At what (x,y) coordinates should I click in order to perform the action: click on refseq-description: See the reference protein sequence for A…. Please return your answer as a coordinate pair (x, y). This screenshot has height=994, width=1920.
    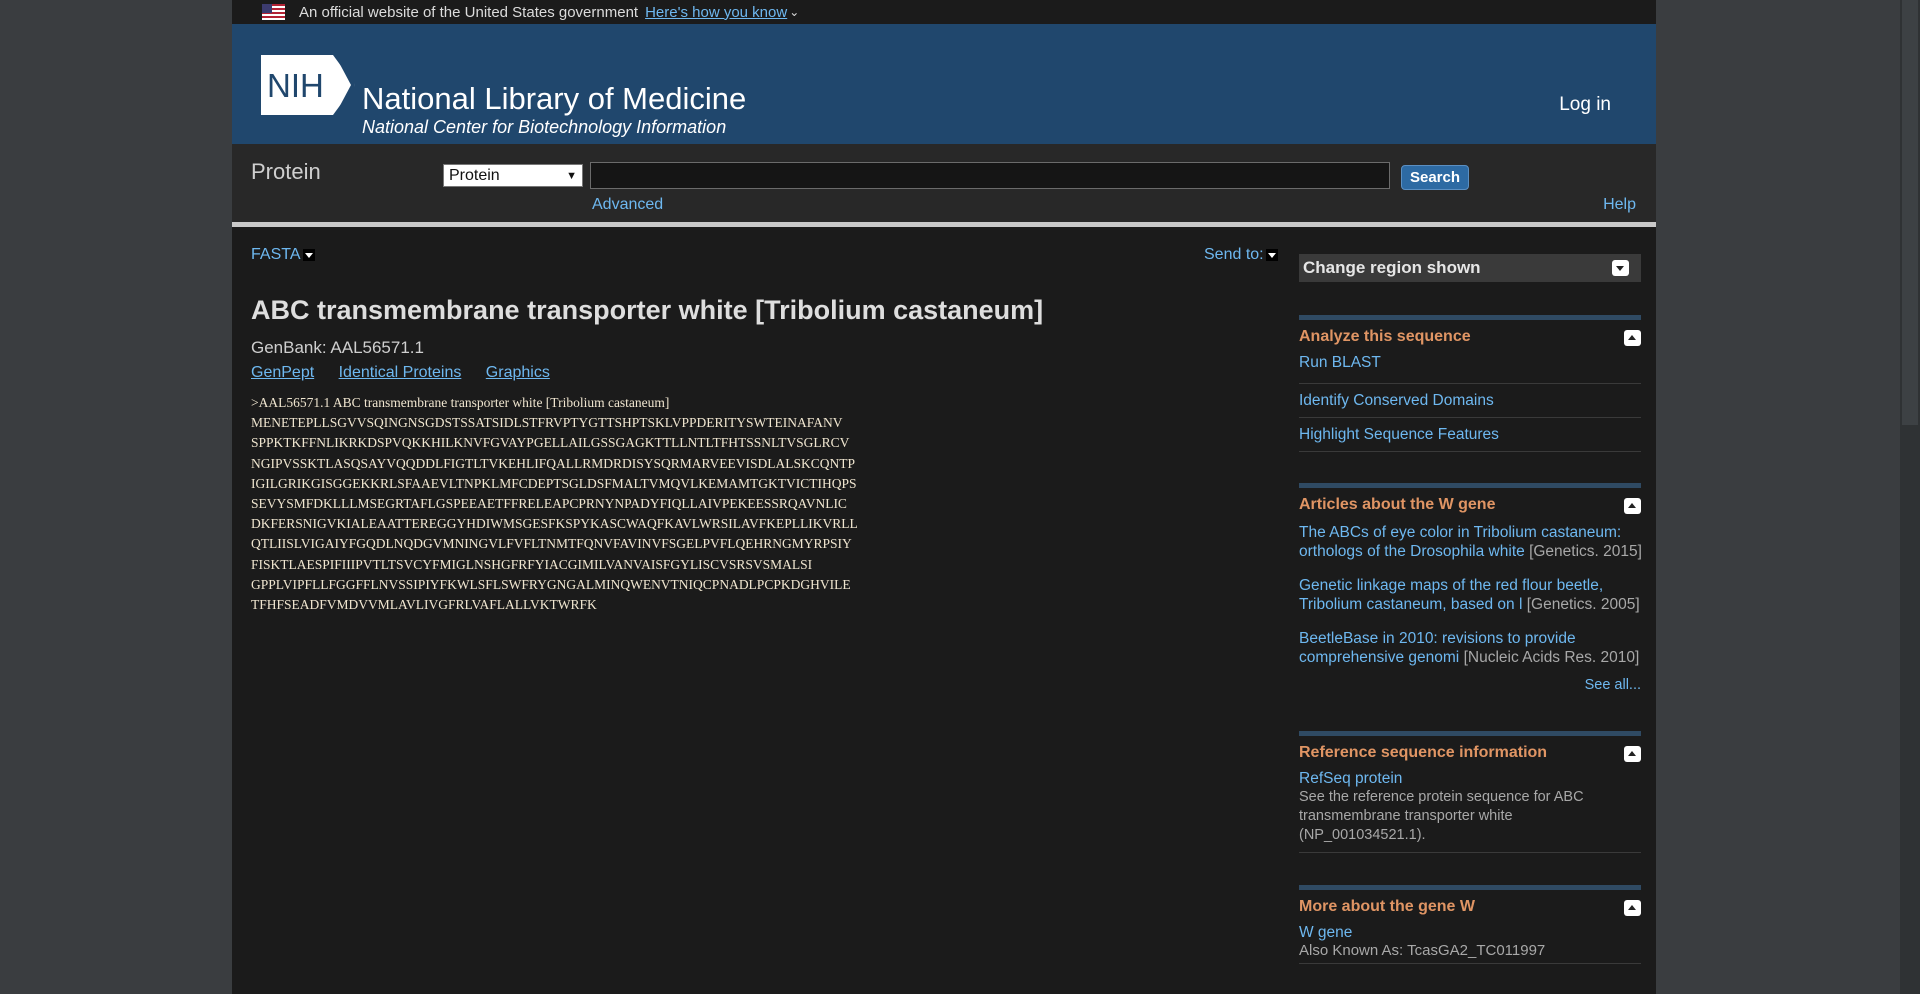
    Looking at the image, I should click on (1441, 816).